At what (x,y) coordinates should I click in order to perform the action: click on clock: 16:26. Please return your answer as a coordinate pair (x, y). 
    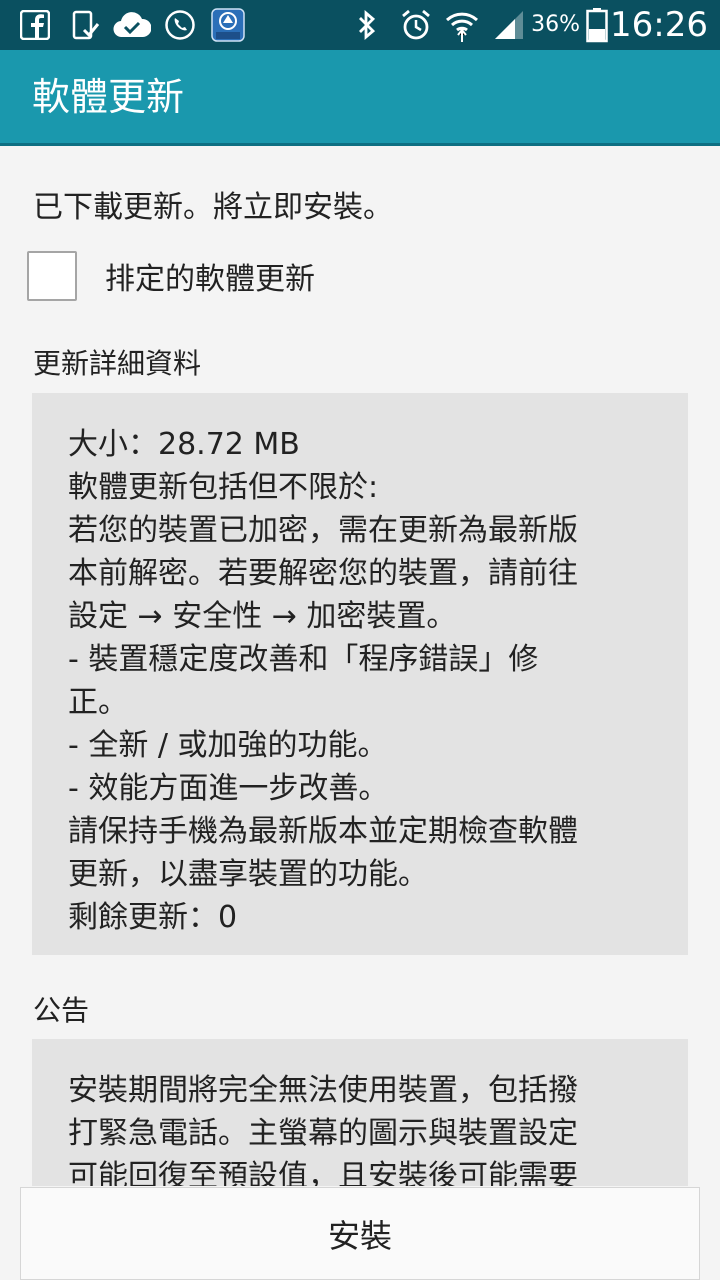
    Looking at the image, I should click on (659, 25).